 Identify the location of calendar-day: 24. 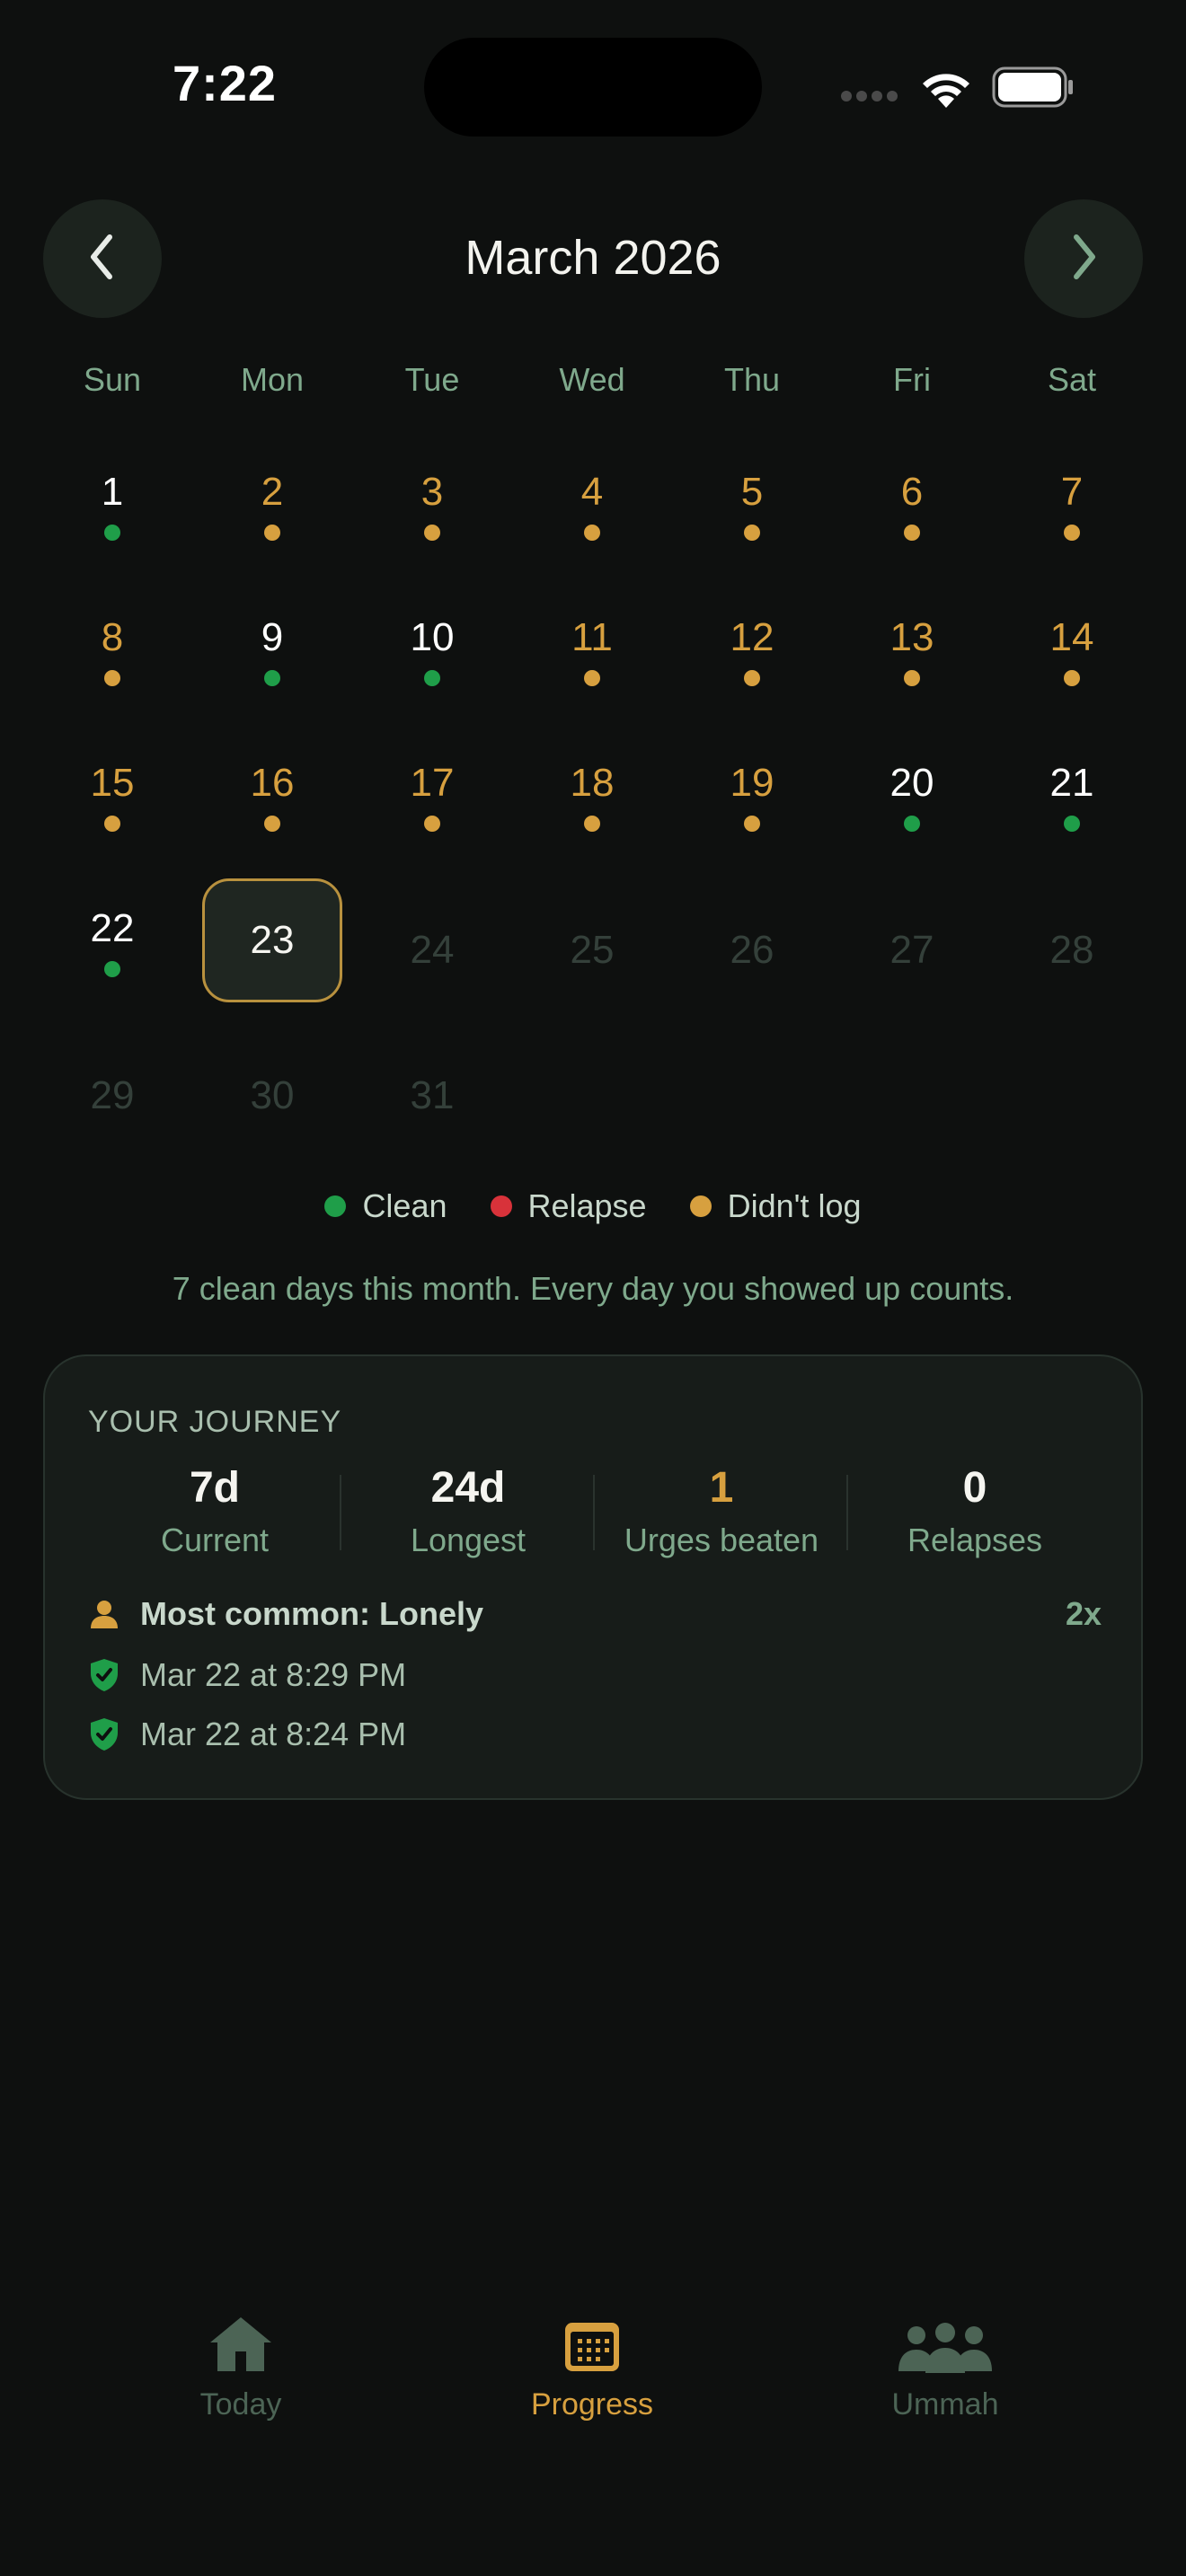
(432, 968).